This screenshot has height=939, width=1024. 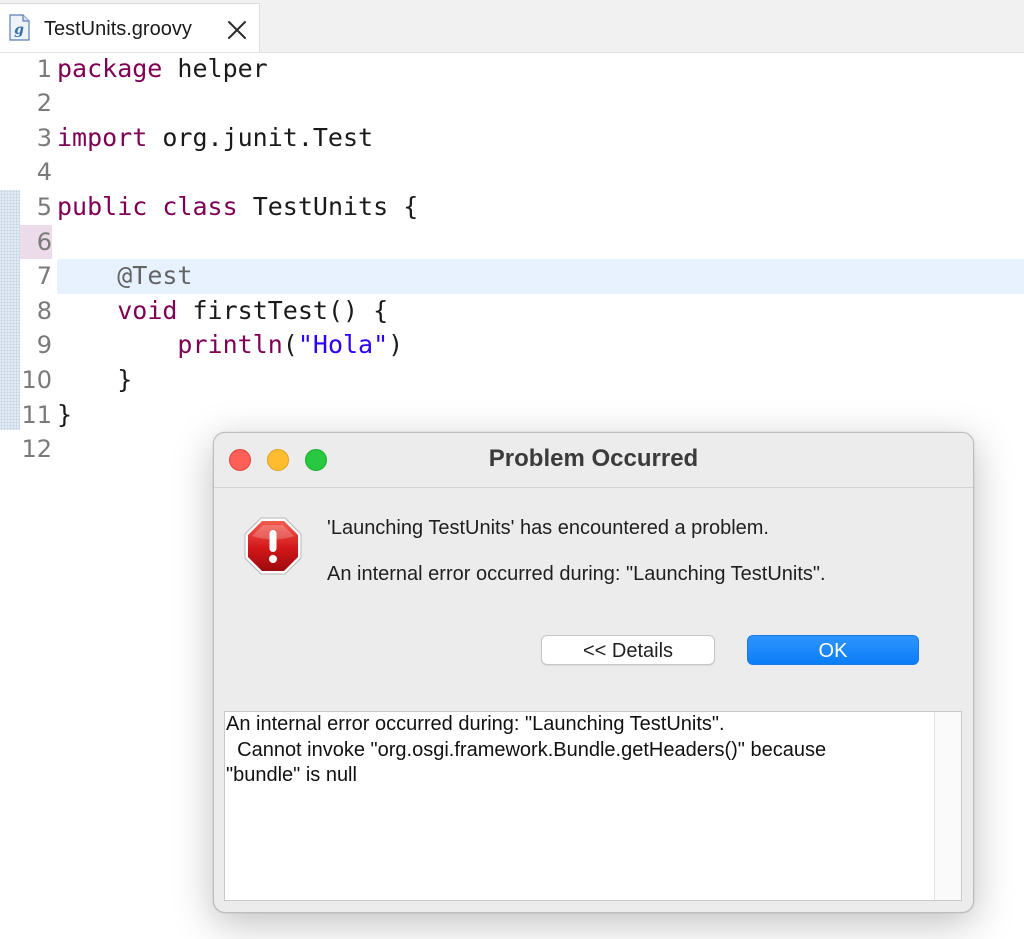 I want to click on line-number: 1, so click(x=44, y=68).